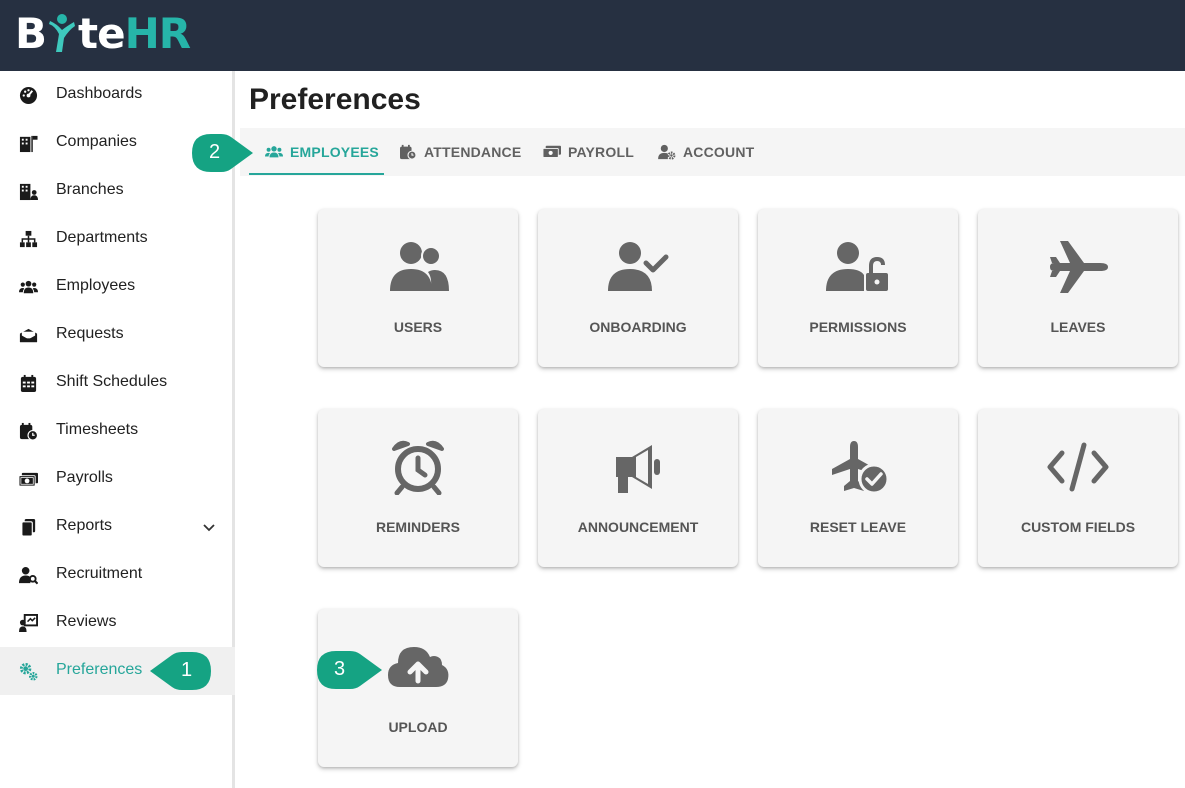  I want to click on gauge-icon, so click(28, 95).